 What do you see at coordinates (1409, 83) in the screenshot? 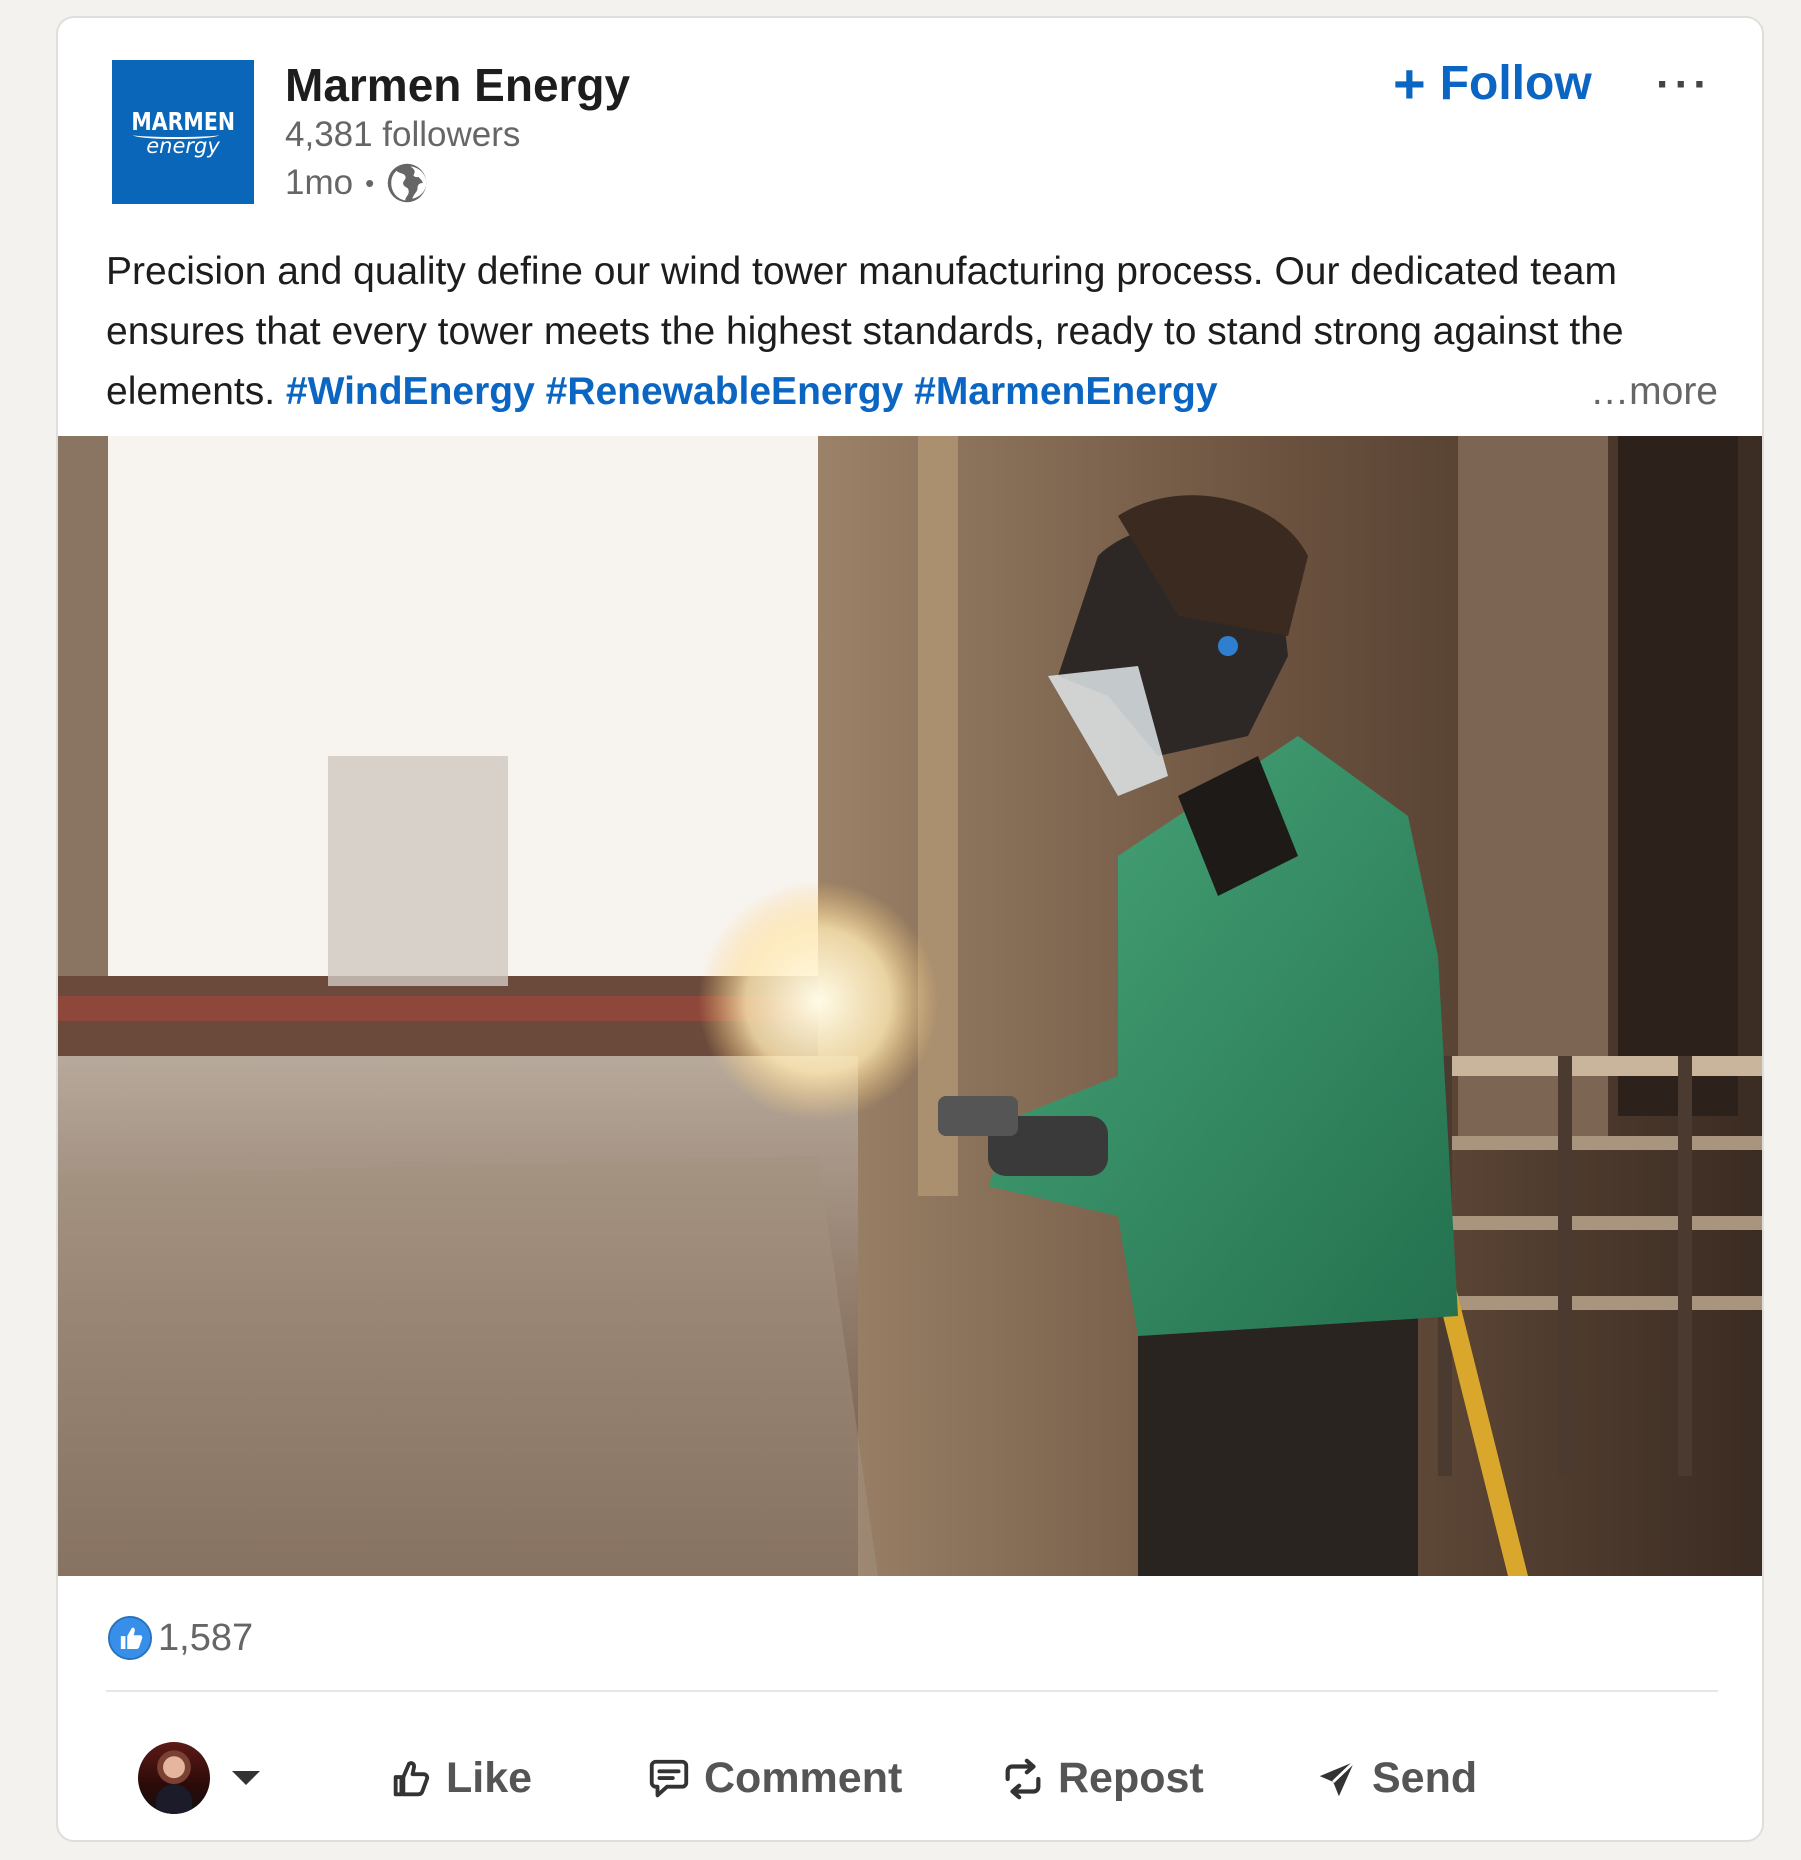
I see `plus-icon: +` at bounding box center [1409, 83].